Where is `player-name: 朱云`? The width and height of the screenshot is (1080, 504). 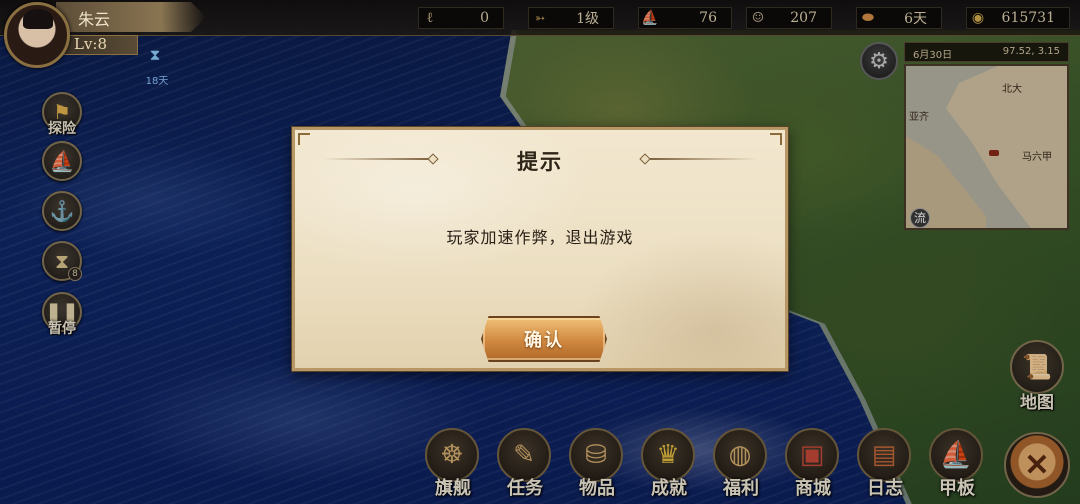 player-name: 朱云 is located at coordinates (94, 19).